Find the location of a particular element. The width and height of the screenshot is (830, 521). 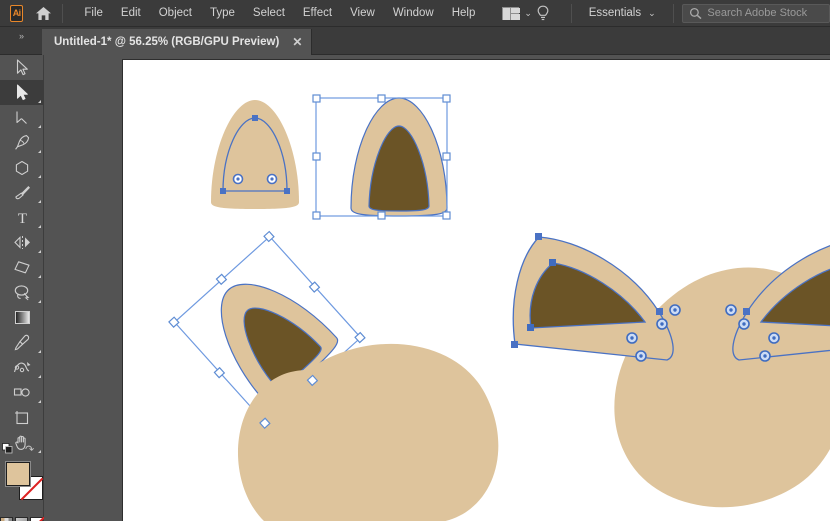

direct-selection-tool is located at coordinates (22, 92).